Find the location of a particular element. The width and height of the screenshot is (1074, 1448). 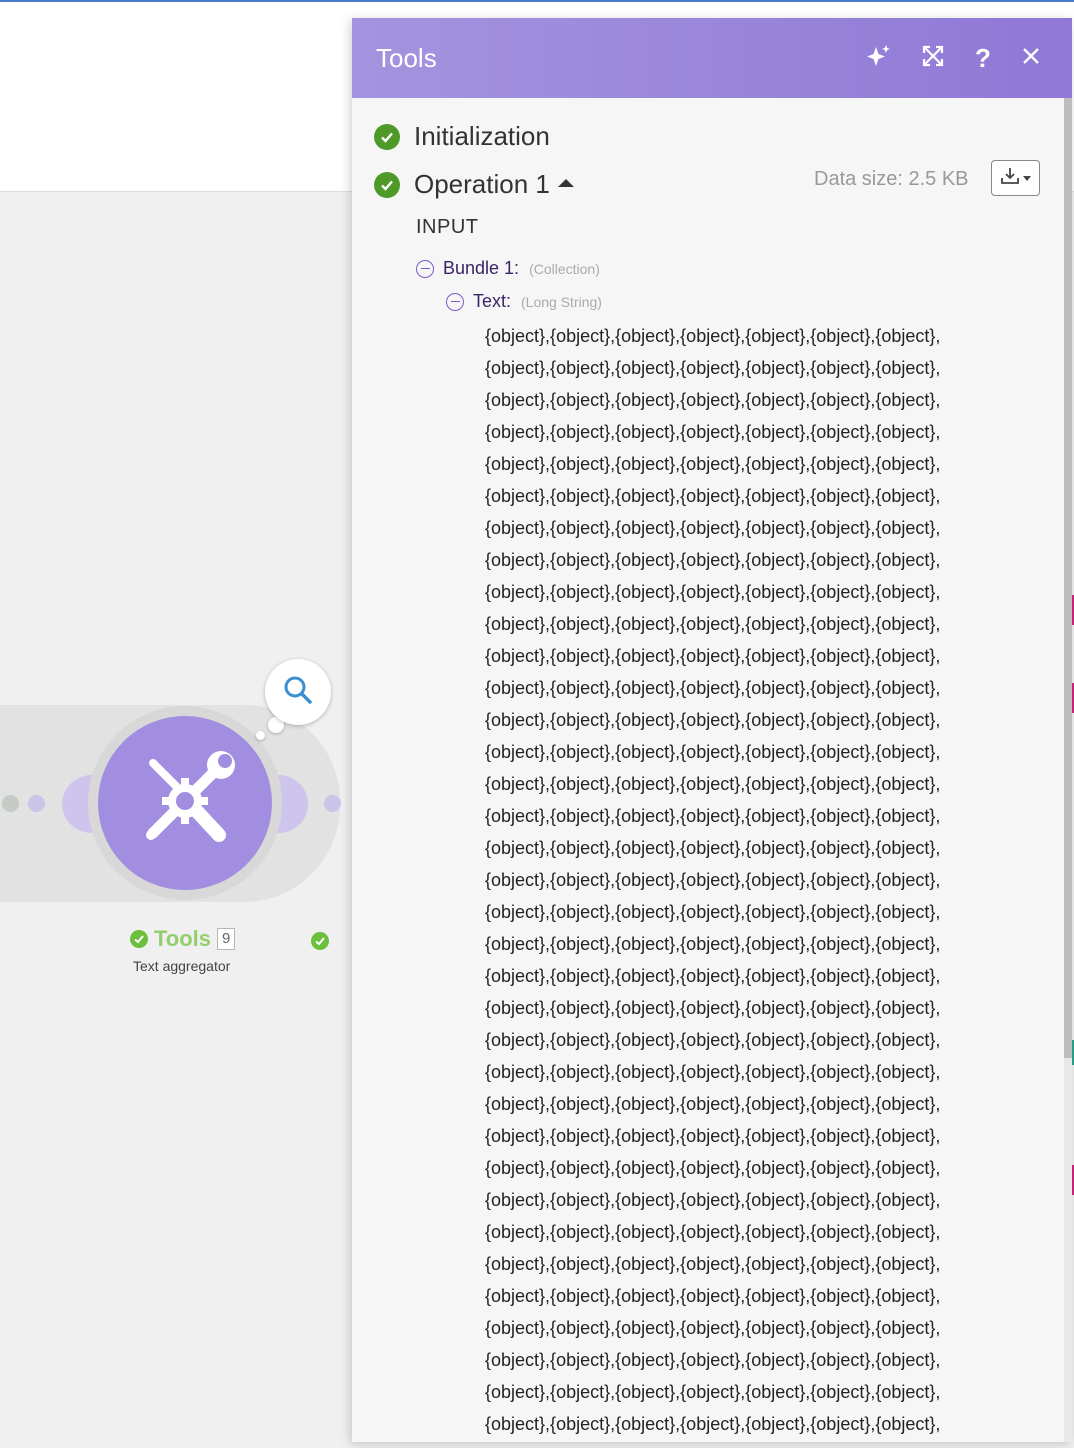

scrollbar-thumb is located at coordinates (1068, 578).